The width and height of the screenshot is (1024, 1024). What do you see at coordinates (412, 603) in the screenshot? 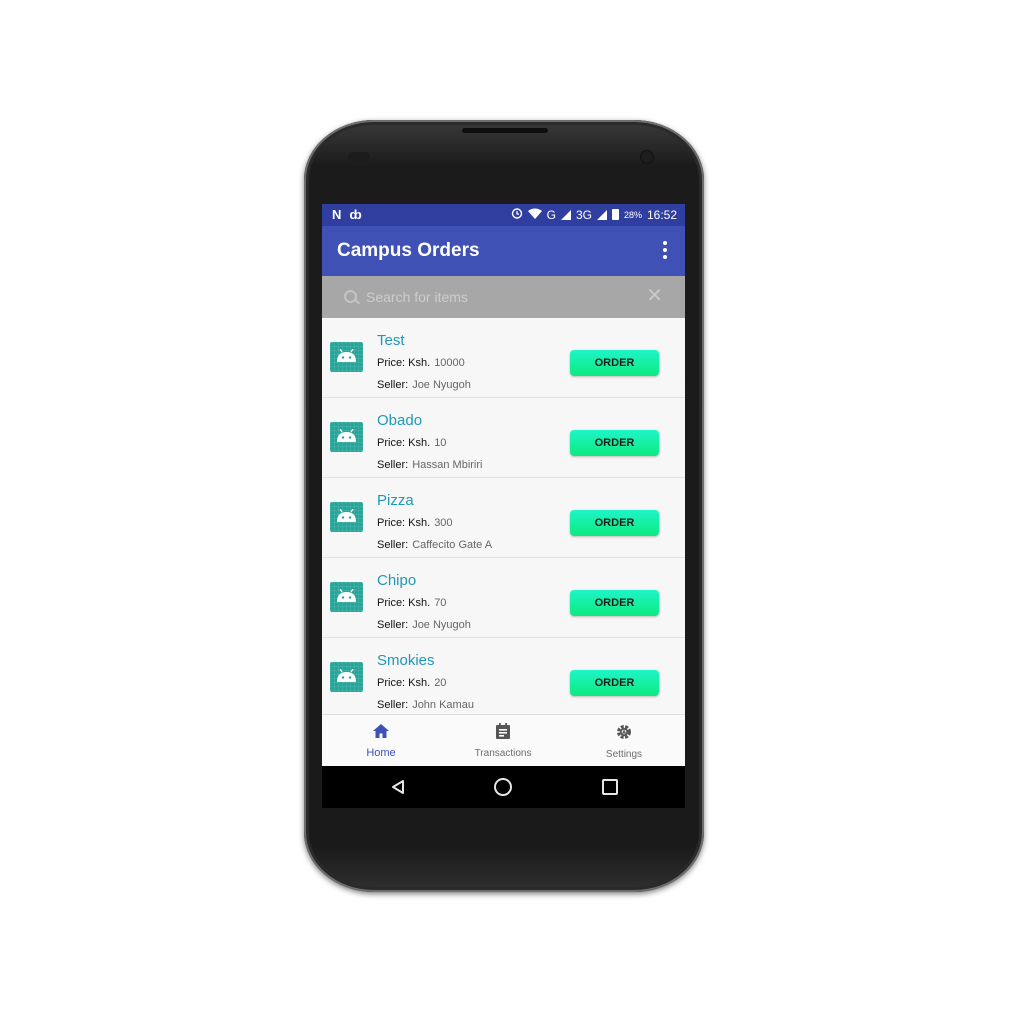
I see `item-price: Price: Ksh. 70` at bounding box center [412, 603].